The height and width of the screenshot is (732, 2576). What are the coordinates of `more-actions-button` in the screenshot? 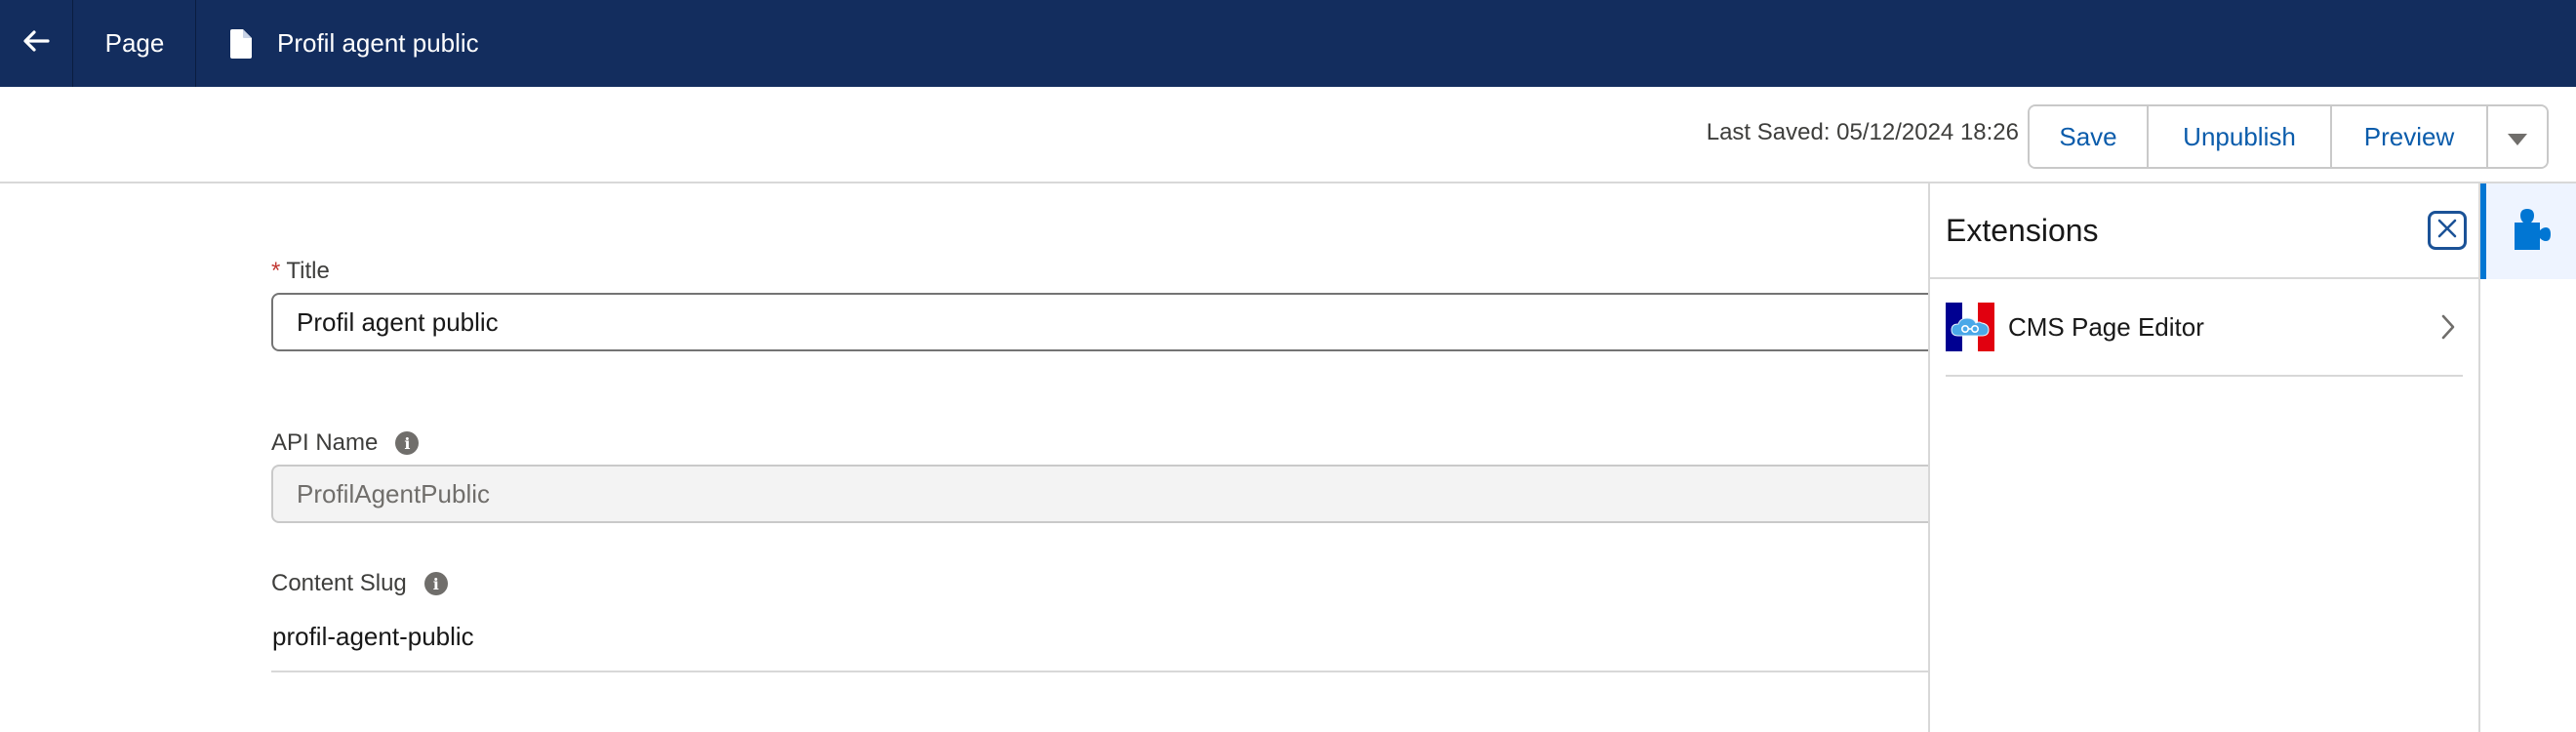 It's located at (2517, 136).